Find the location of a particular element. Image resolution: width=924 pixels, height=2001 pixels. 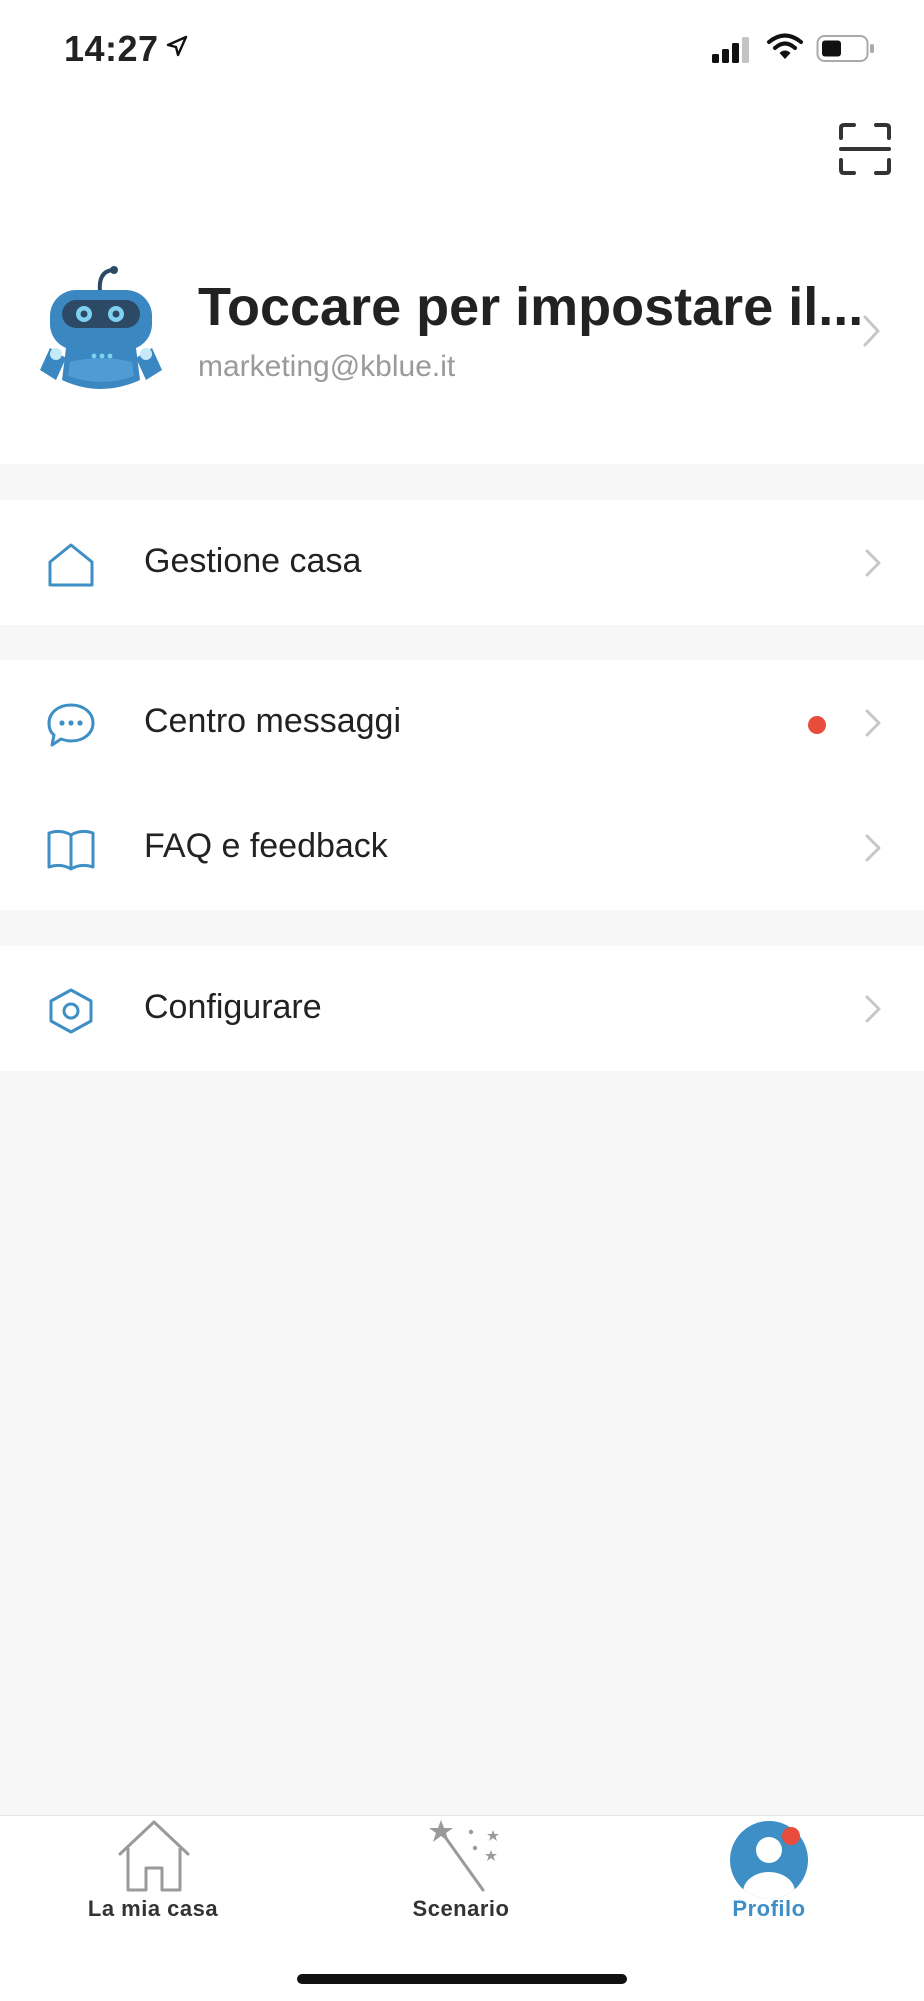

chat-bubble-icon is located at coordinates (71, 725).